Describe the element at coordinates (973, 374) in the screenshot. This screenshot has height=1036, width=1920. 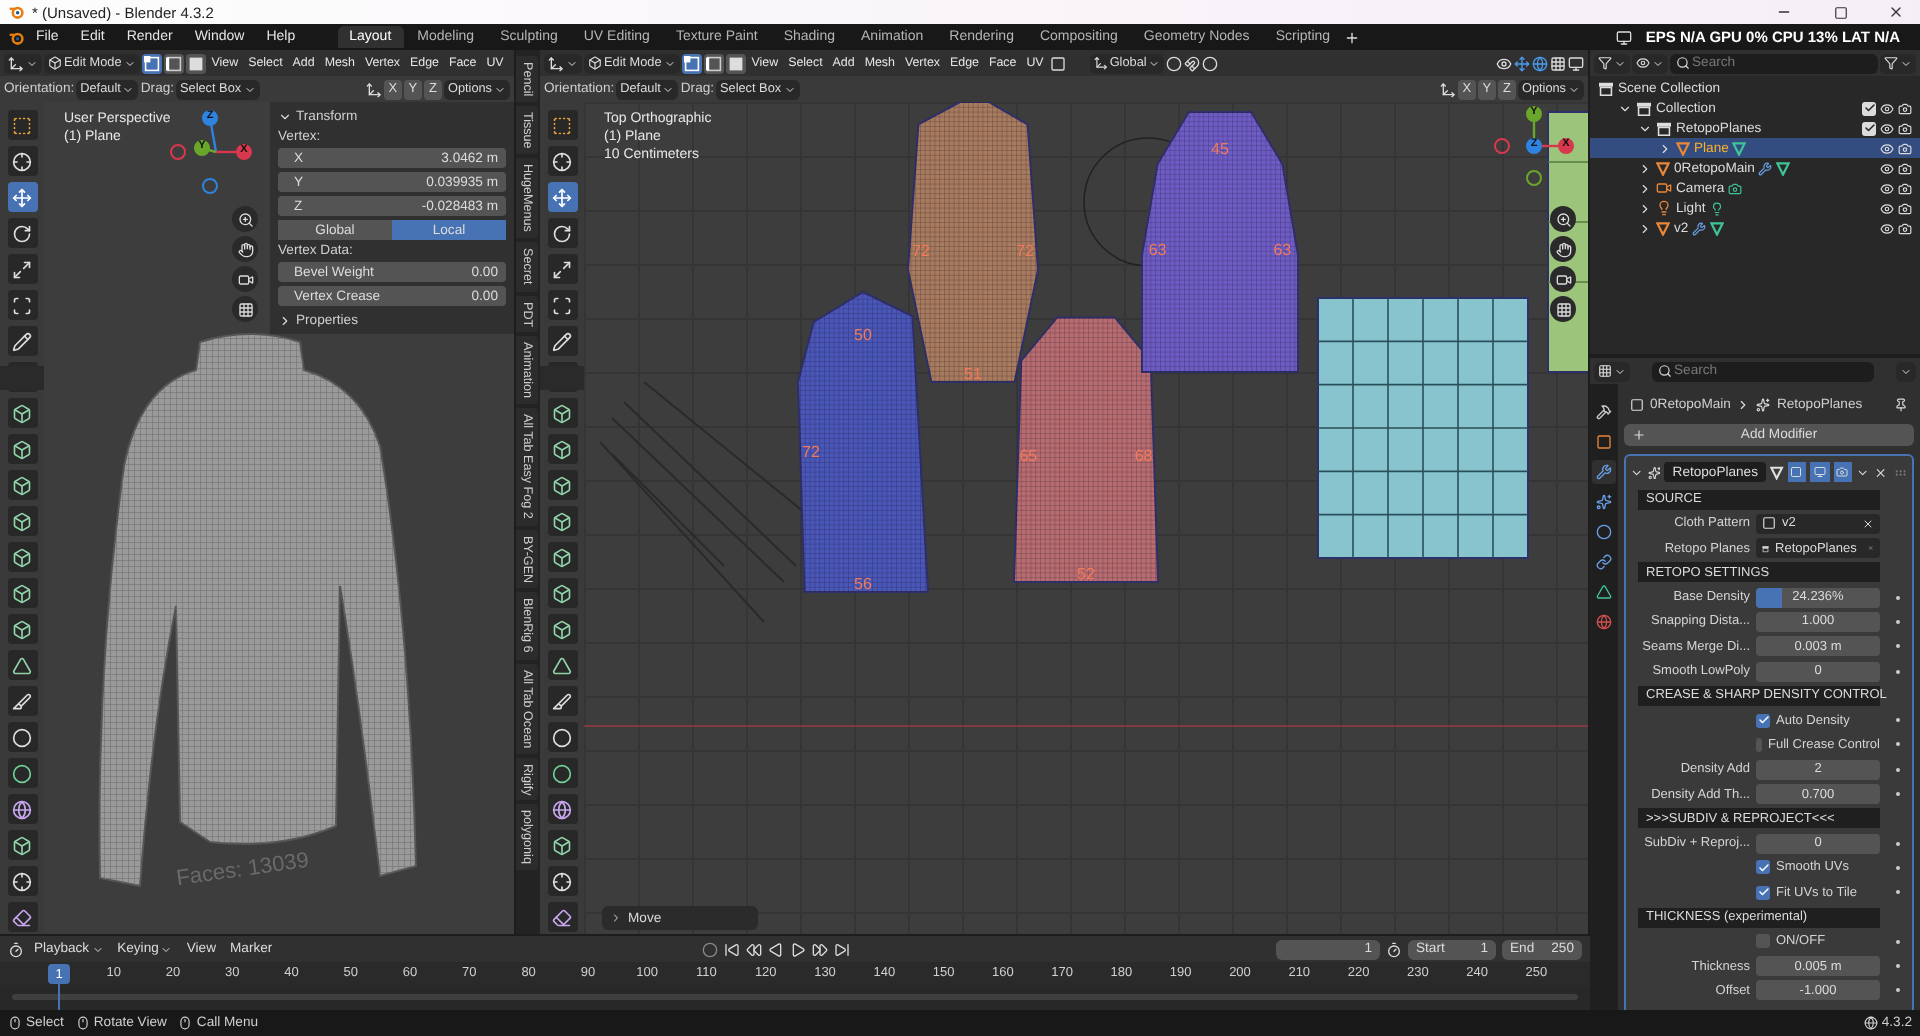
I see `edge-count-label: 51` at that location.